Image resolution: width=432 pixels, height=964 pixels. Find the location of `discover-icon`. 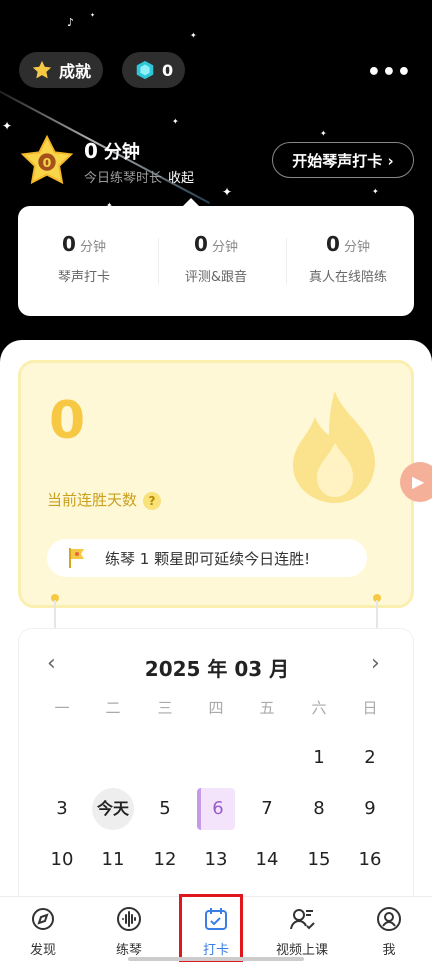

discover-icon is located at coordinates (43, 919).